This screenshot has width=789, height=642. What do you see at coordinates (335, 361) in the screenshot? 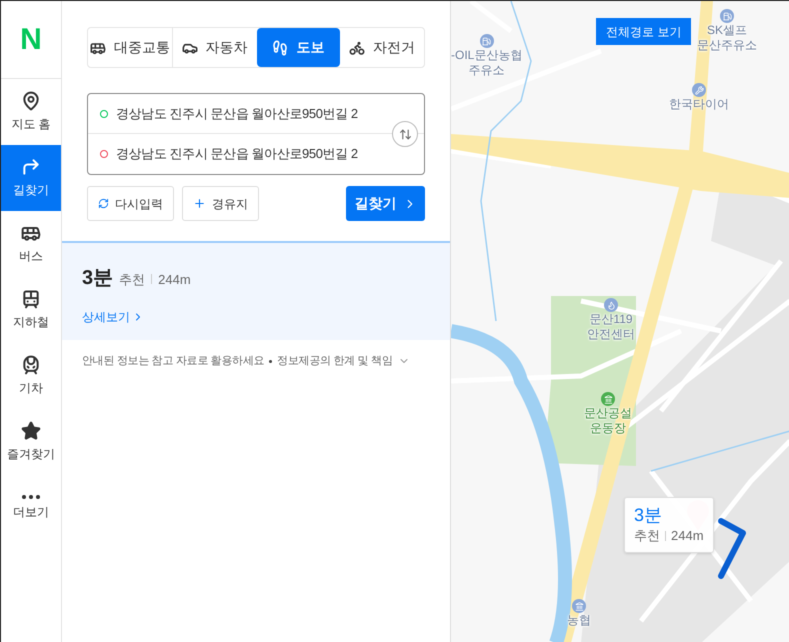
I see `disclaimer-link: 정보제공의 한계 및 책임` at bounding box center [335, 361].